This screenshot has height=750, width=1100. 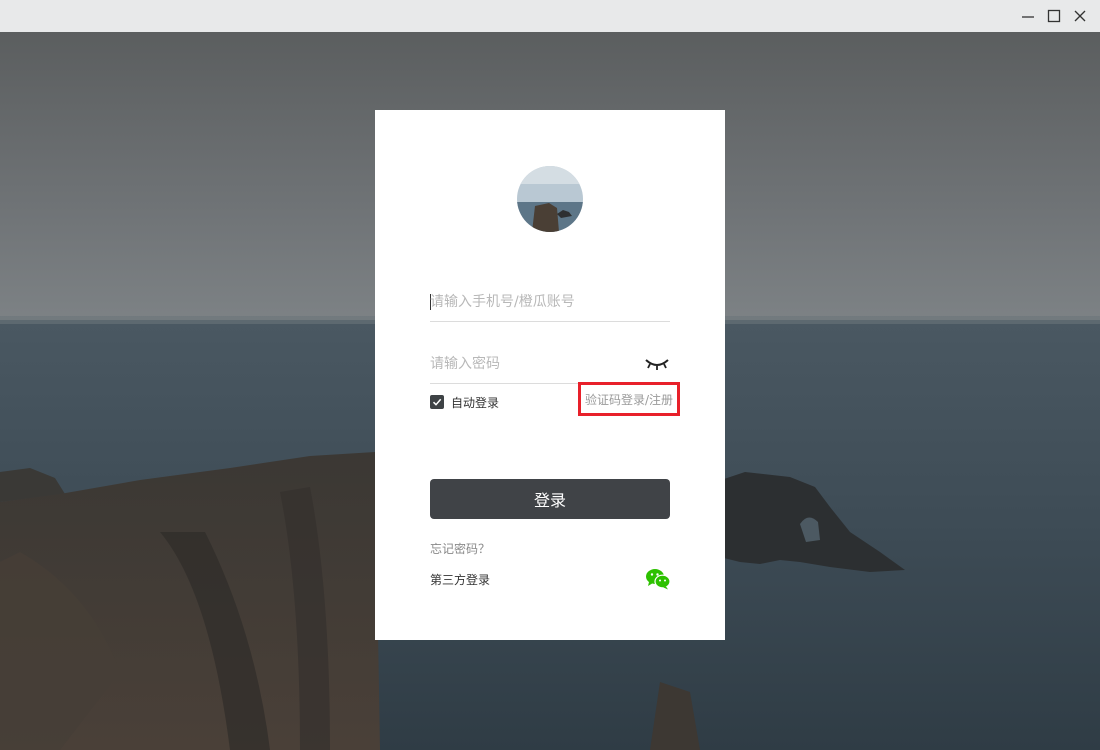 I want to click on account-field, so click(x=550, y=303).